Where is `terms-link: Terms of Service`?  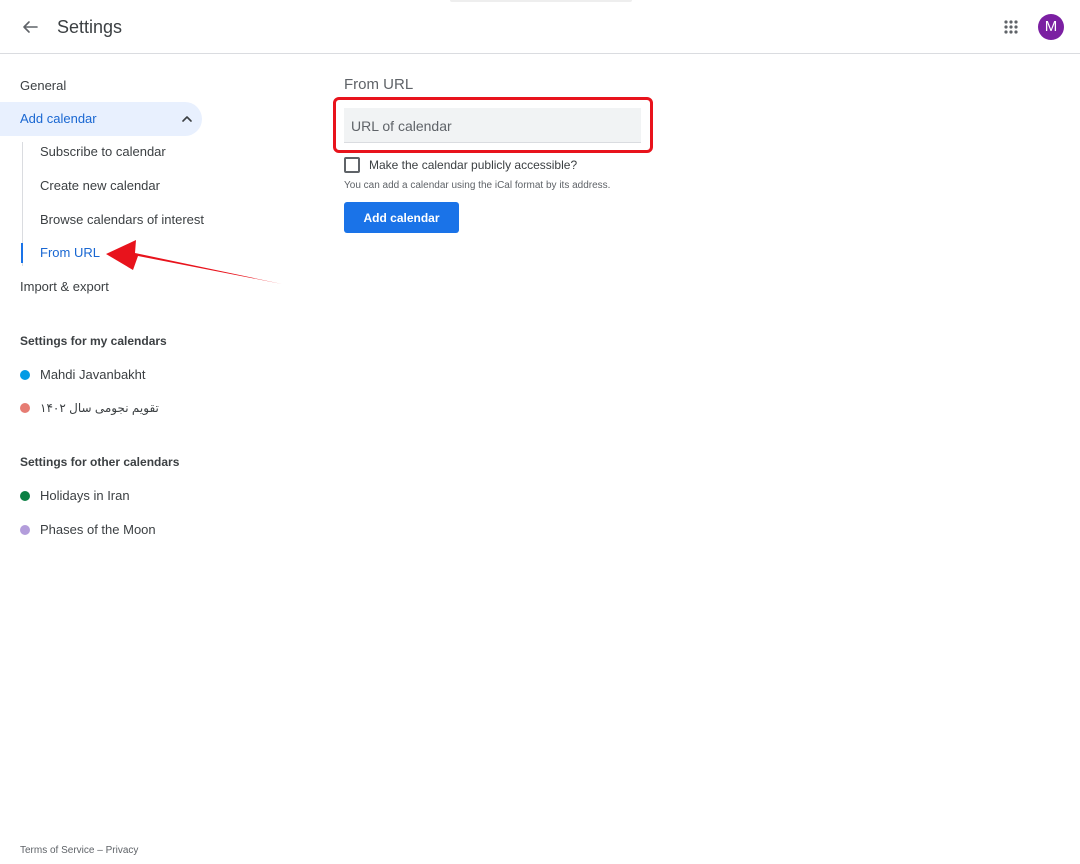 terms-link: Terms of Service is located at coordinates (57, 850).